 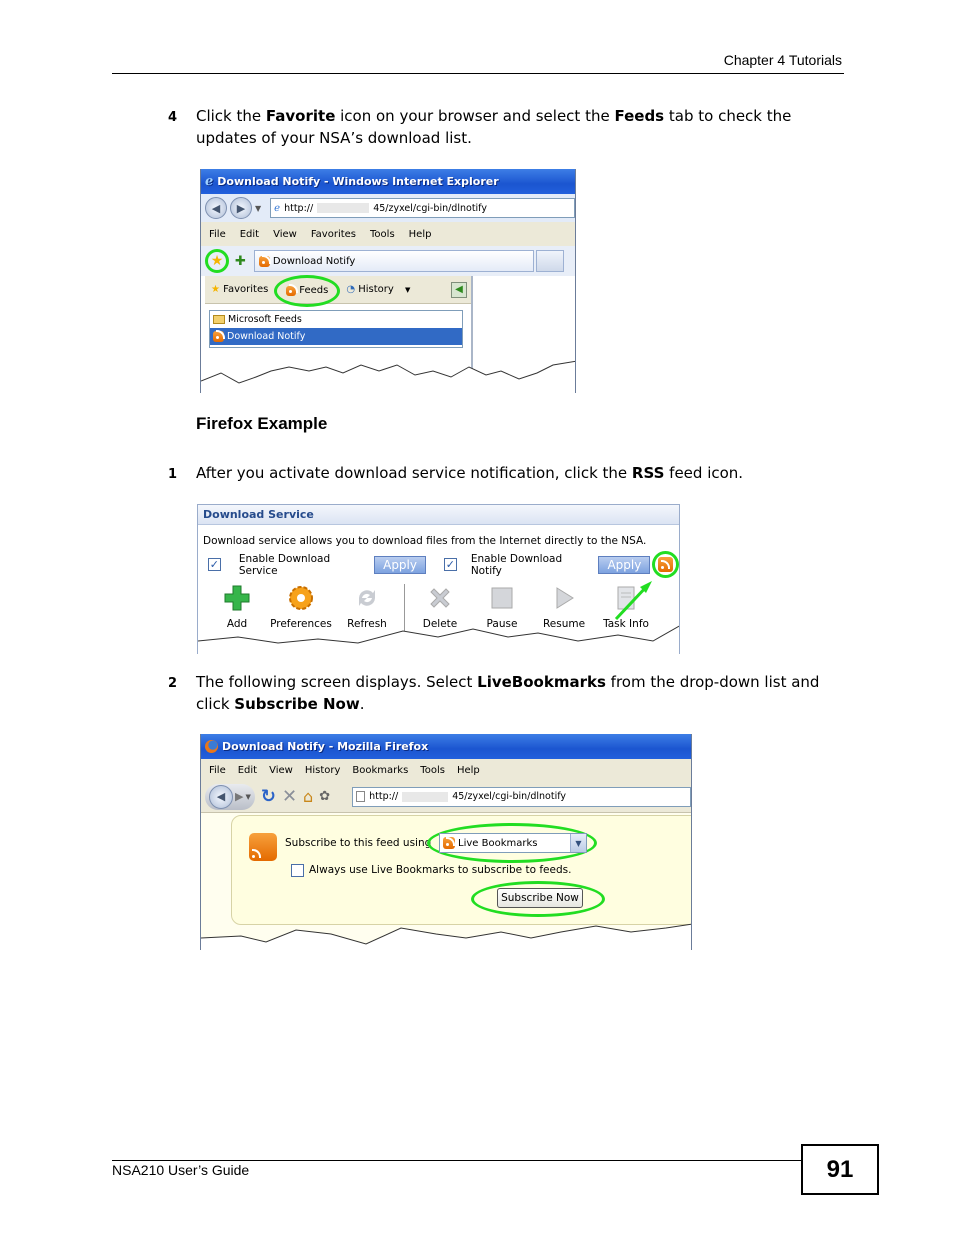 What do you see at coordinates (336, 319) in the screenshot?
I see `feed-item-folder: Microsoft Feeds` at bounding box center [336, 319].